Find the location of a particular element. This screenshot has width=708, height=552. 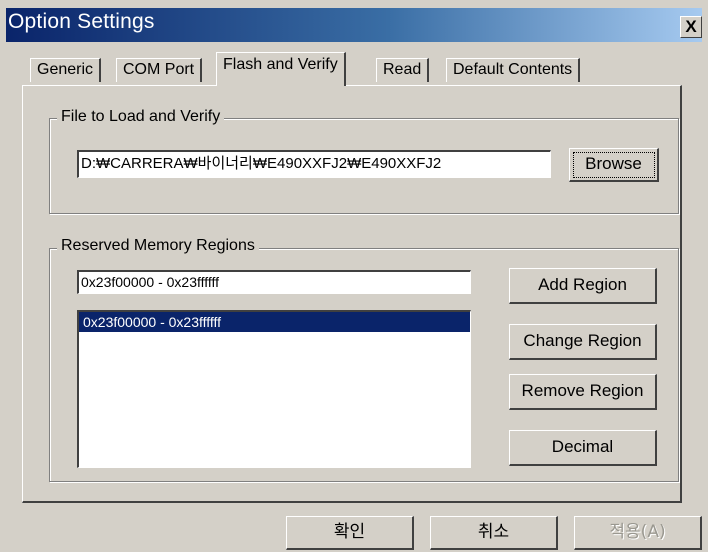

add-region-button: Add Region is located at coordinates (583, 286).